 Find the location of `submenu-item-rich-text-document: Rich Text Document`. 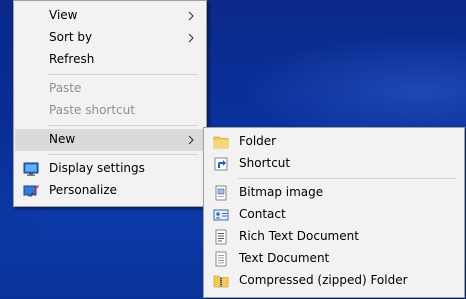

submenu-item-rich-text-document: Rich Text Document is located at coordinates (334, 237).